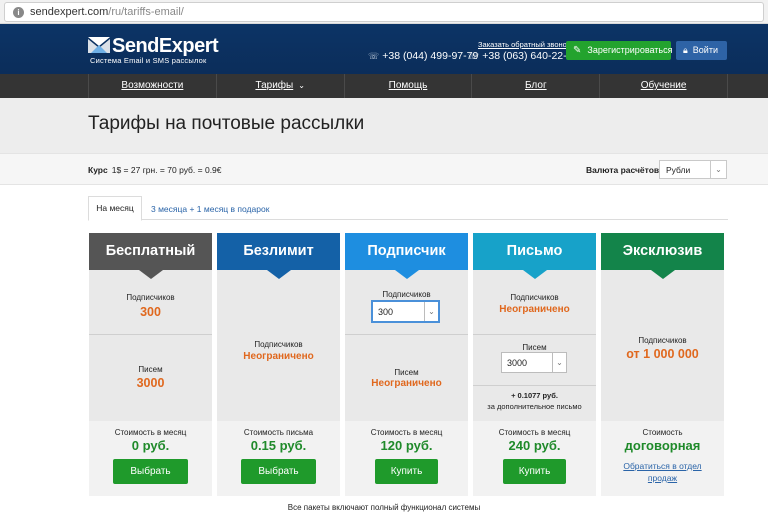 The height and width of the screenshot is (517, 768). I want to click on key-icon: ✎, so click(577, 50).